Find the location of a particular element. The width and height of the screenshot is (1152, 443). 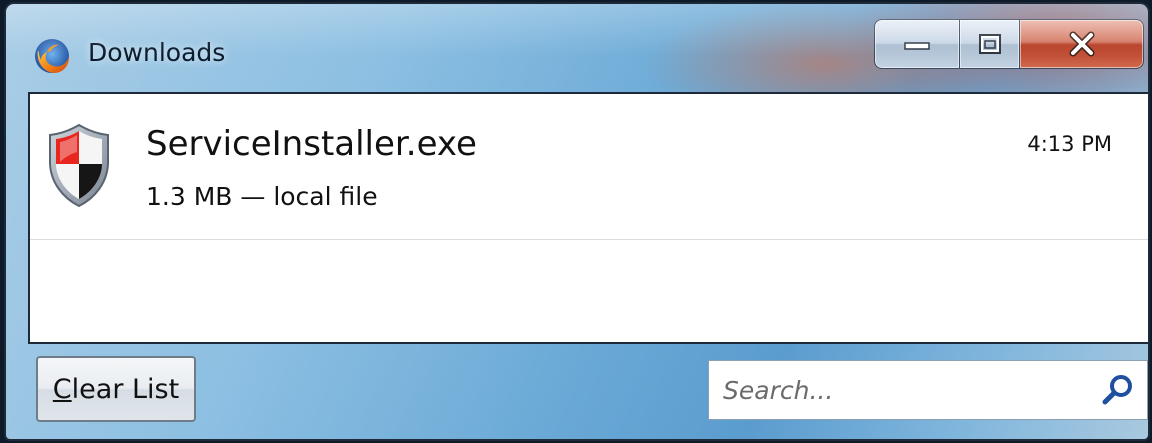

firefox-icon is located at coordinates (52, 56).